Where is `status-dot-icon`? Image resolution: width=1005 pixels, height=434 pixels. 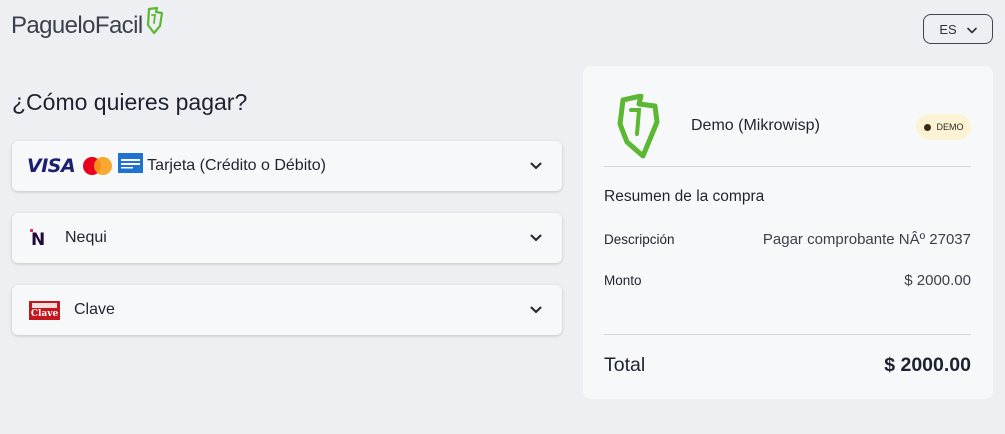 status-dot-icon is located at coordinates (927, 127).